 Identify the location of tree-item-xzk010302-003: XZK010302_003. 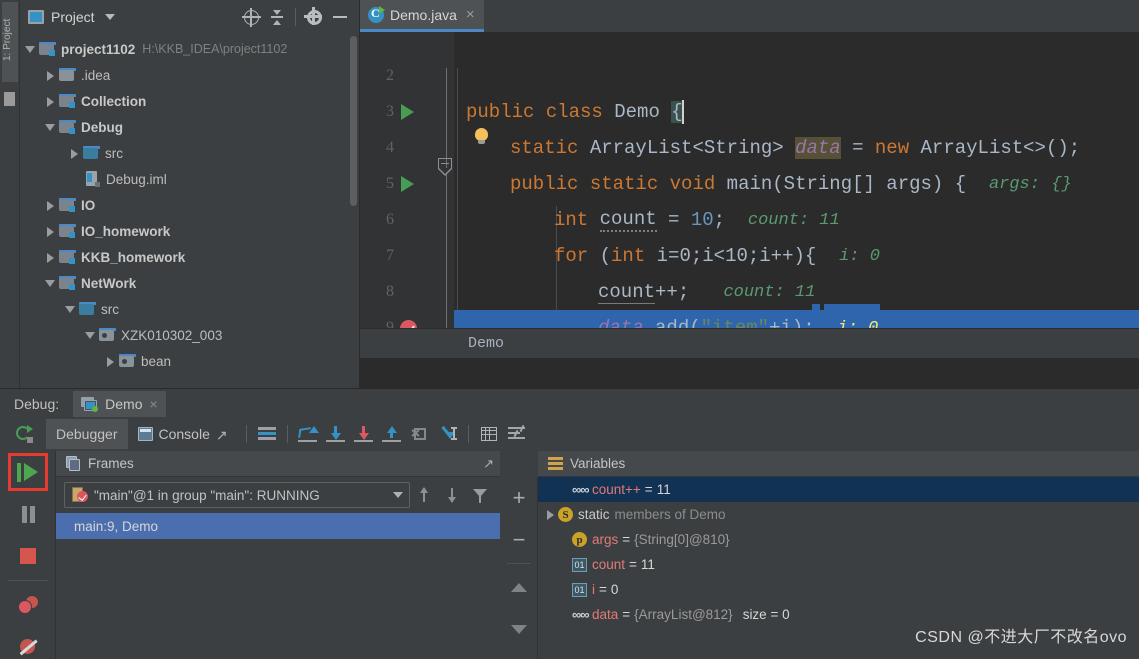
(189, 335).